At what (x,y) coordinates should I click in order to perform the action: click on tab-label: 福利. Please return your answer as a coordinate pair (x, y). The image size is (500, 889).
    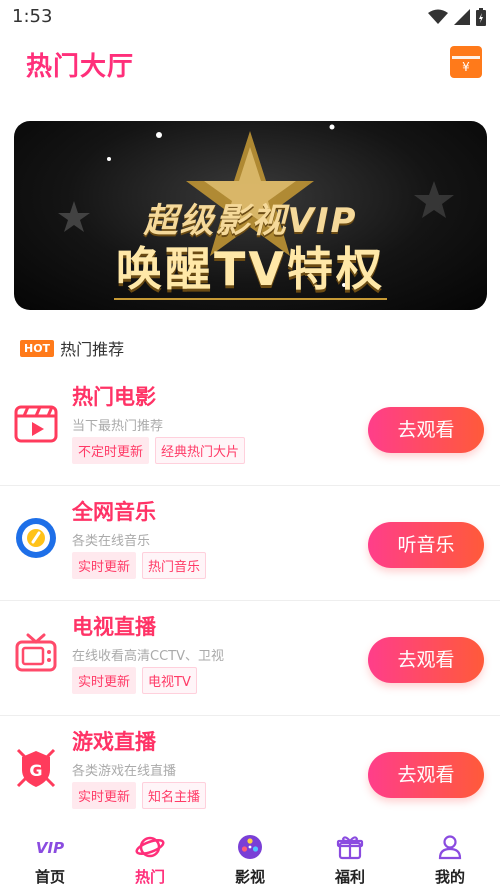
    Looking at the image, I should click on (349, 877).